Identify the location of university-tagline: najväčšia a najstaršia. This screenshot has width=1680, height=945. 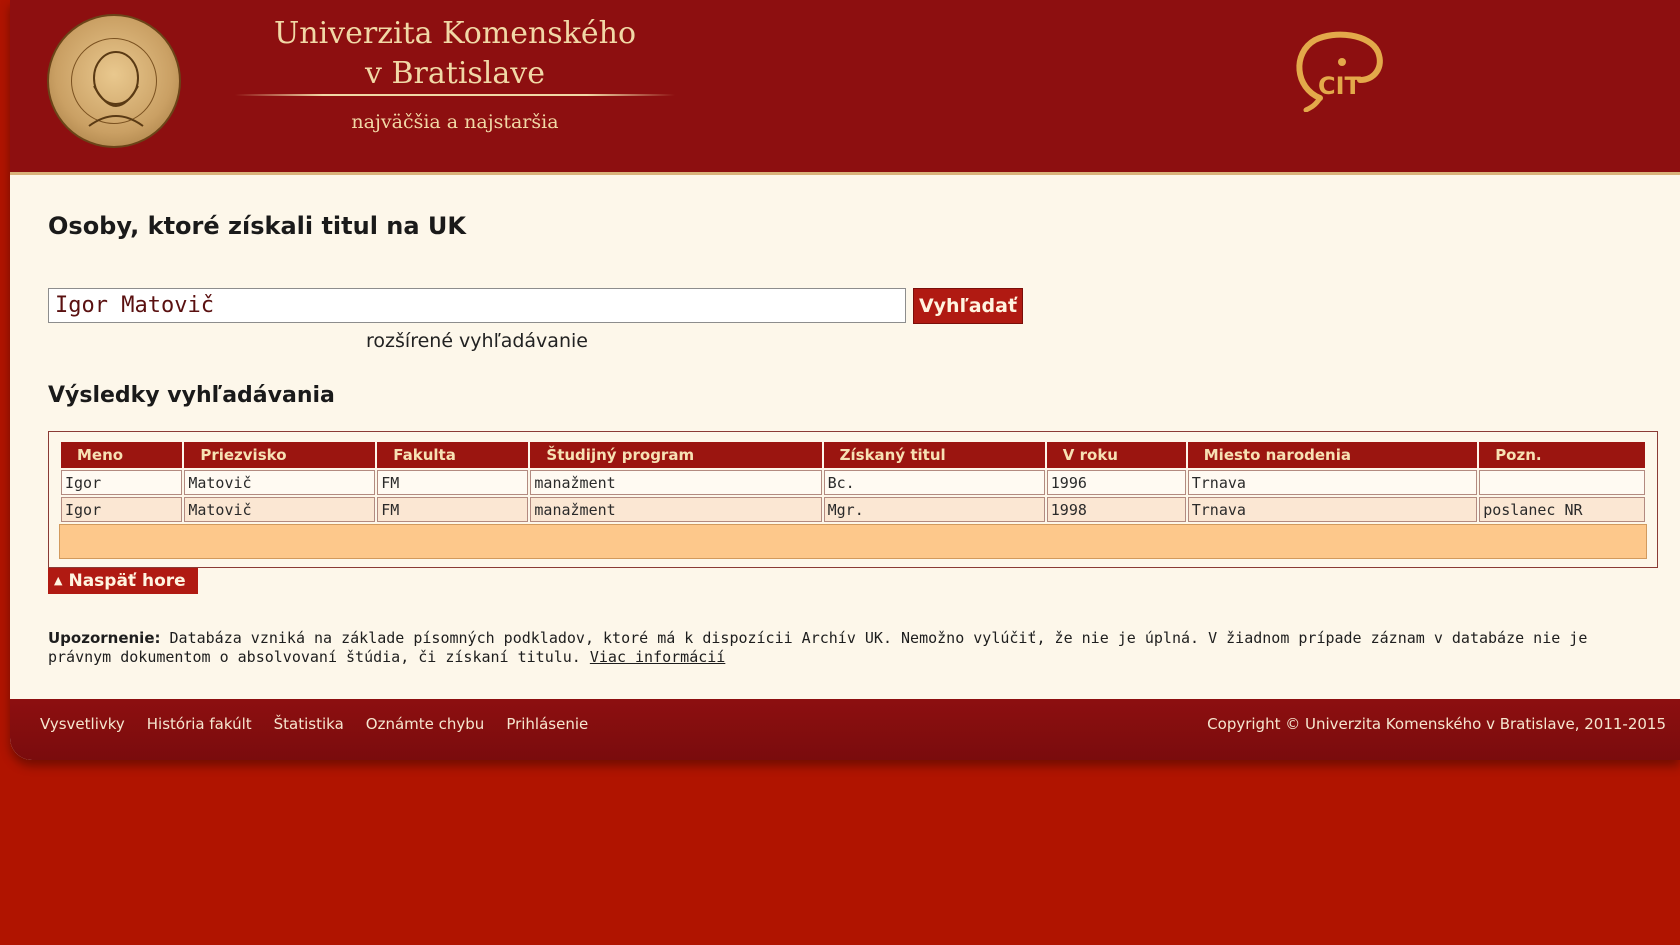
(455, 122).